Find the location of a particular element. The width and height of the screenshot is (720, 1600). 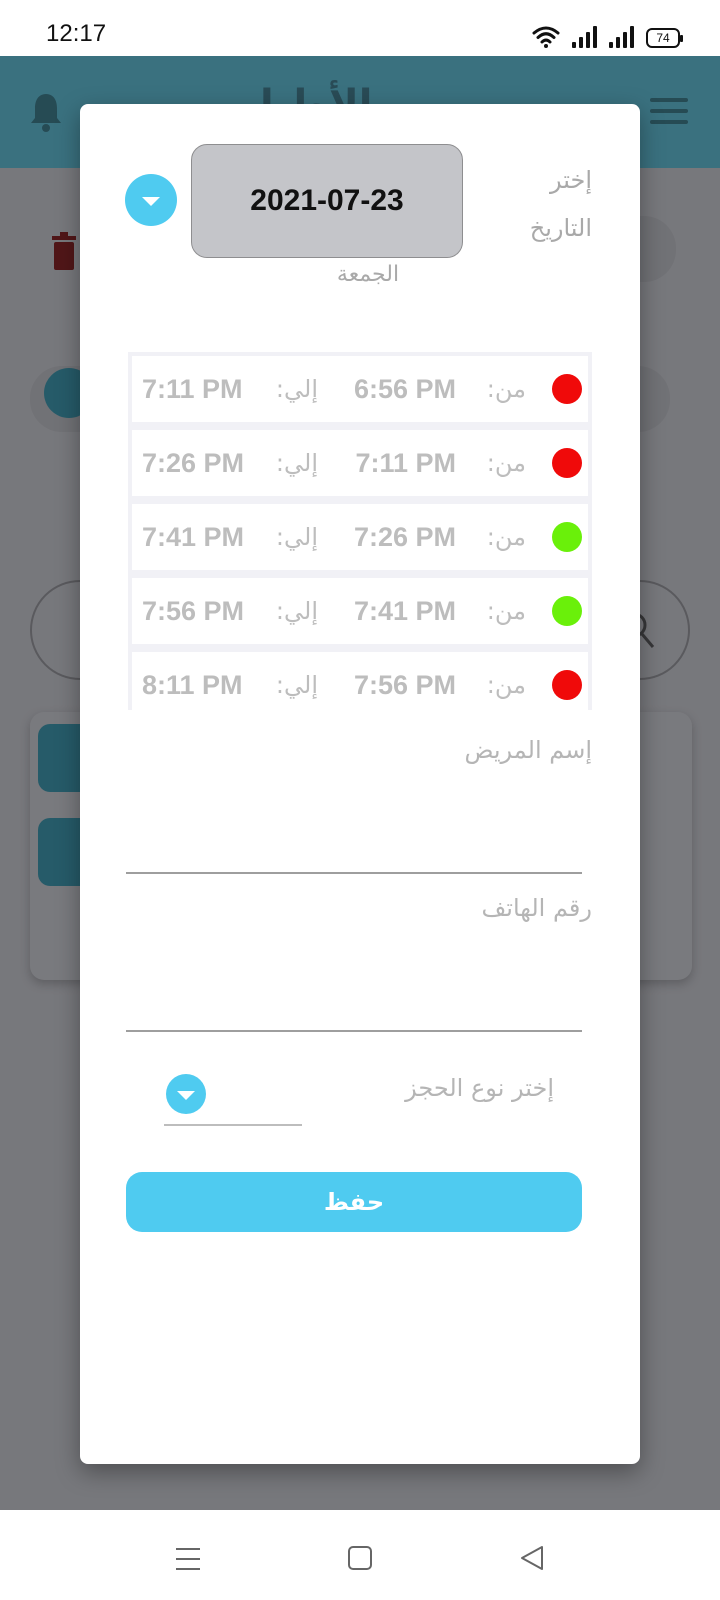

booking-type-underline is located at coordinates (233, 1125).